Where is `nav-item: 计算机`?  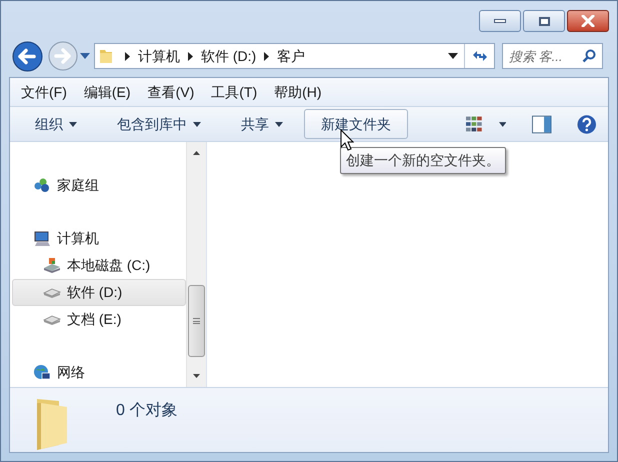 nav-item: 计算机 is located at coordinates (99, 238).